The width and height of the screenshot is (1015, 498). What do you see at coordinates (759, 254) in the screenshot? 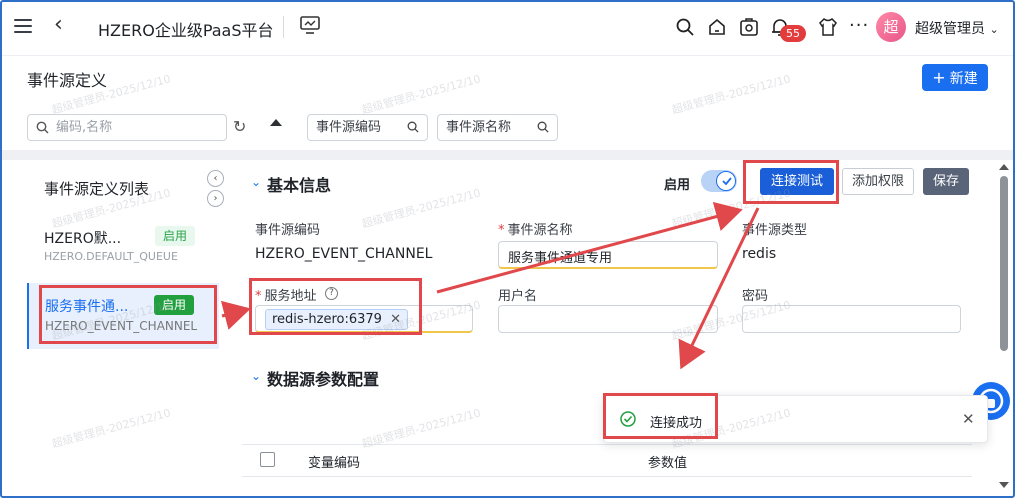
I see `type-value: redis` at bounding box center [759, 254].